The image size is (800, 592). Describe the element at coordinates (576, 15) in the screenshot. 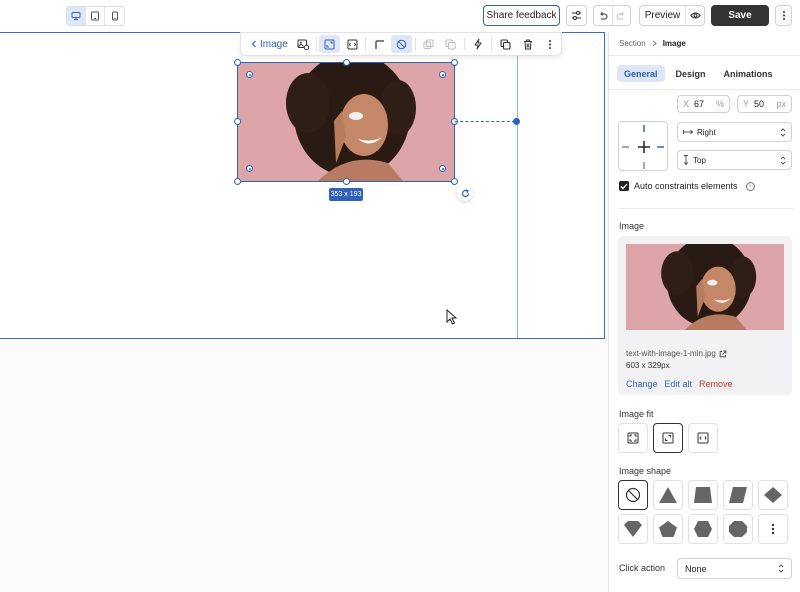

I see `settings-button` at that location.